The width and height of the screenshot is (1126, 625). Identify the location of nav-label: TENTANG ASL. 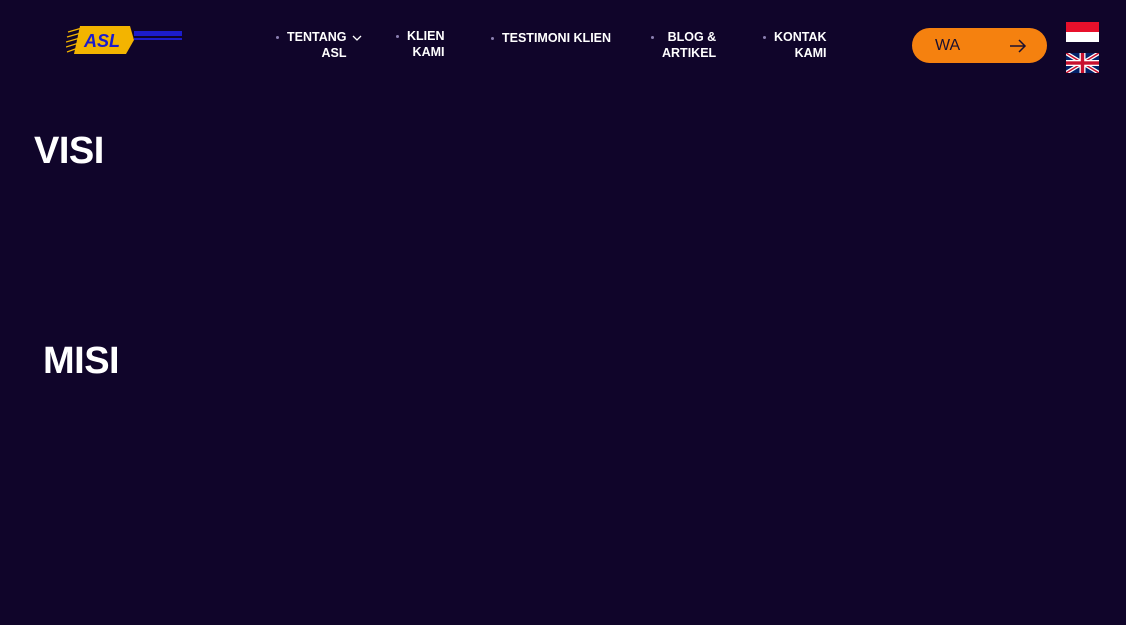
(317, 45).